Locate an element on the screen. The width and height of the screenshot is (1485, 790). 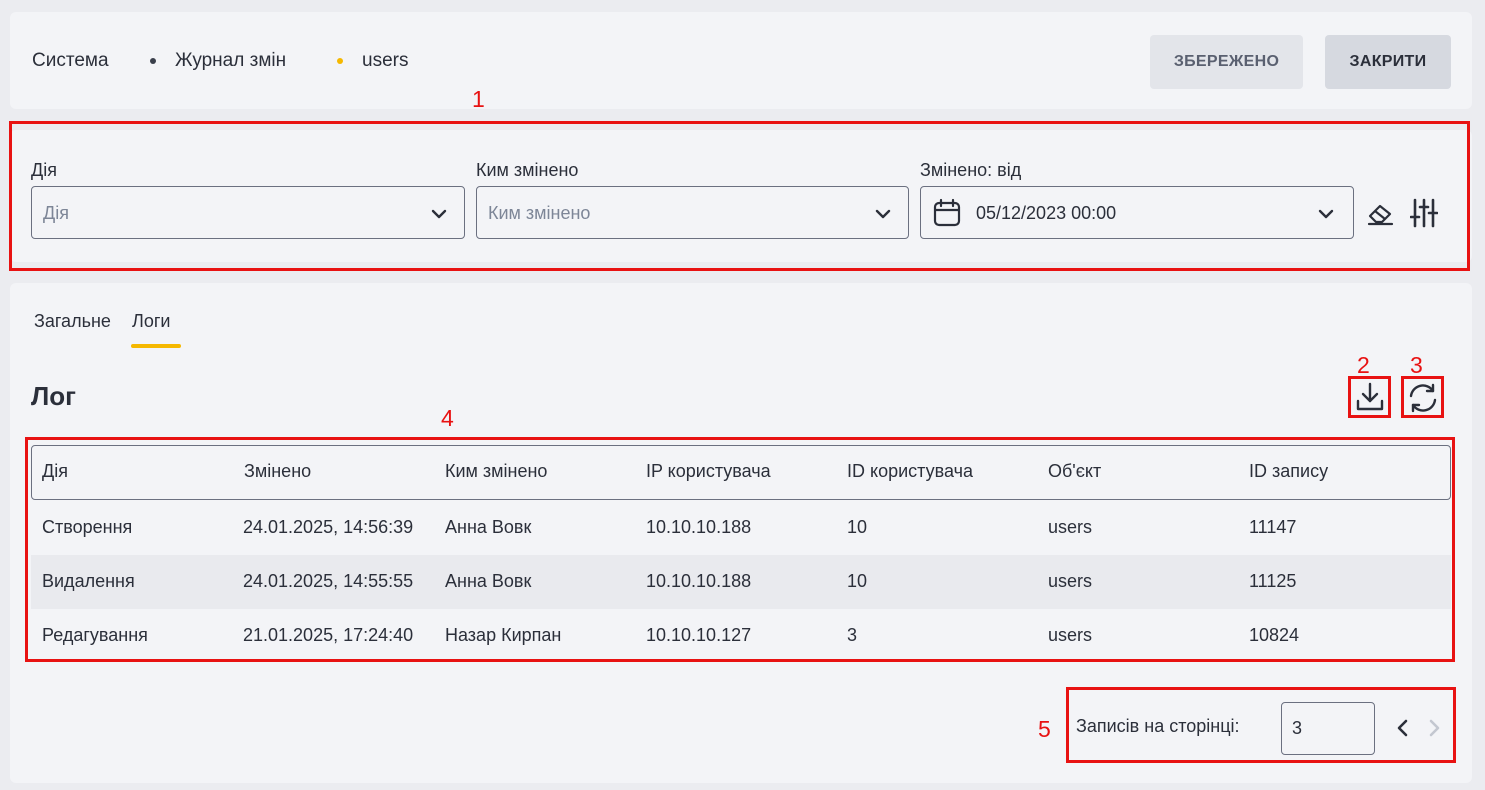
breadcrumb-item-changelog: Журнал змін is located at coordinates (230, 61).